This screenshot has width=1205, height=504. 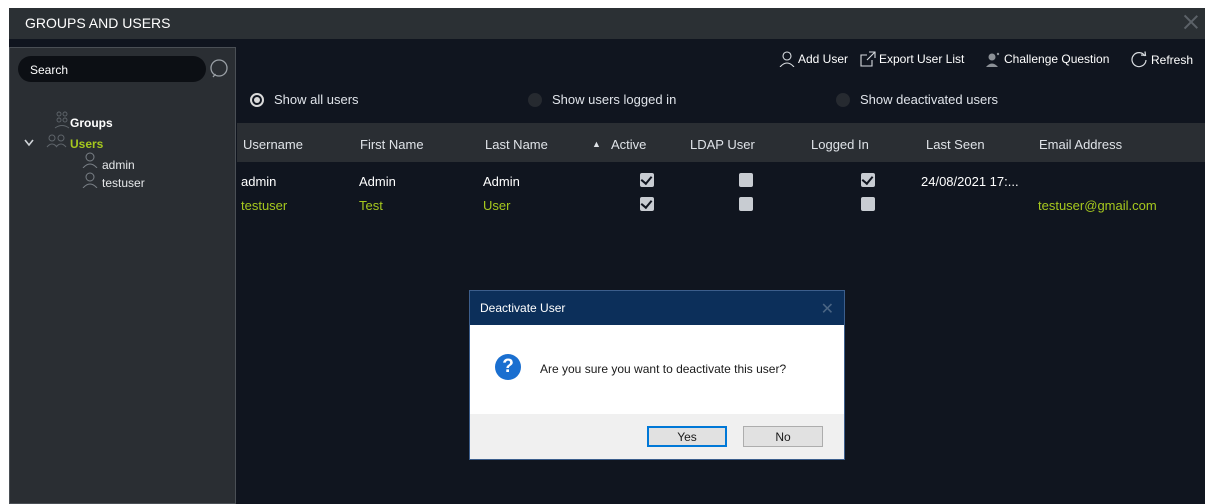 I want to click on column-last-name: Last Name, so click(x=516, y=144).